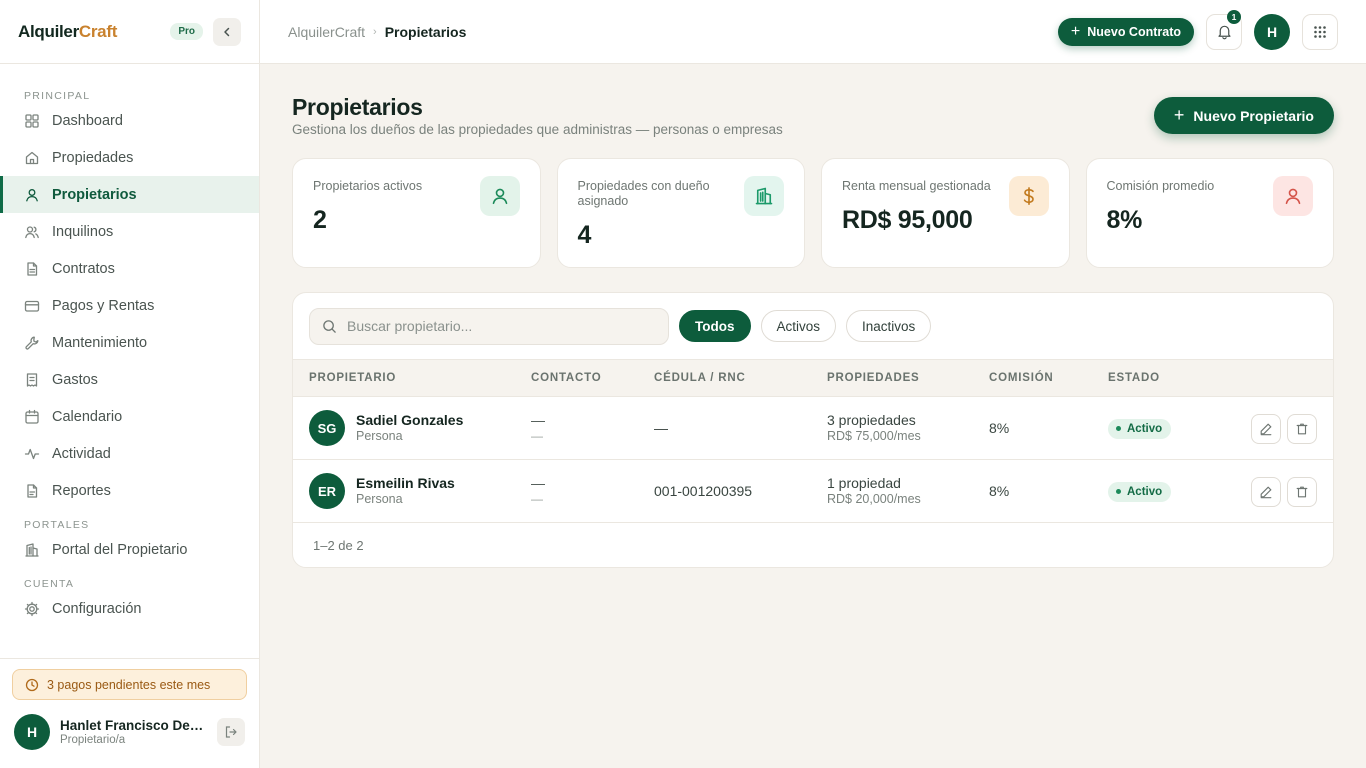 This screenshot has height=768, width=1366. Describe the element at coordinates (129, 268) in the screenshot. I see `sidebar-item-contratos: Contratos` at that location.